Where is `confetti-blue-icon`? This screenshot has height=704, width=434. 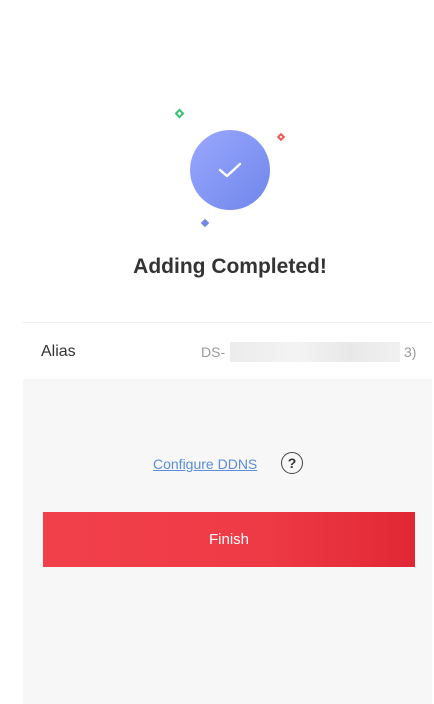
confetti-blue-icon is located at coordinates (205, 223).